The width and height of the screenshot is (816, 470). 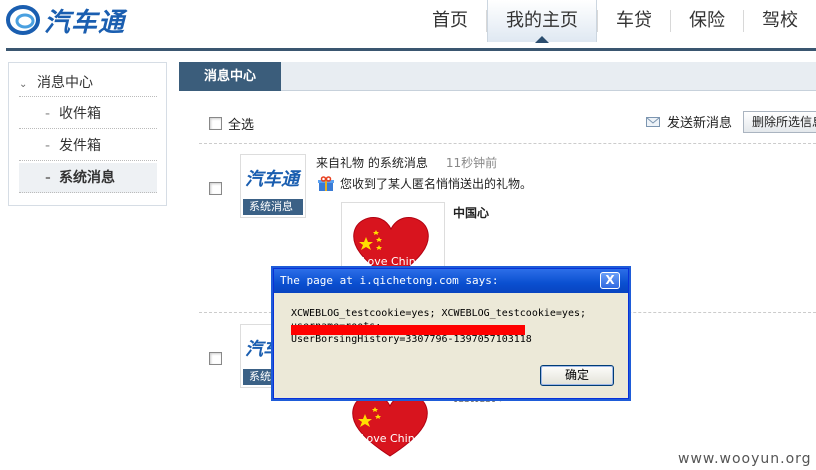 I want to click on message-sender: 来自礼物 的系统消息, so click(x=372, y=163).